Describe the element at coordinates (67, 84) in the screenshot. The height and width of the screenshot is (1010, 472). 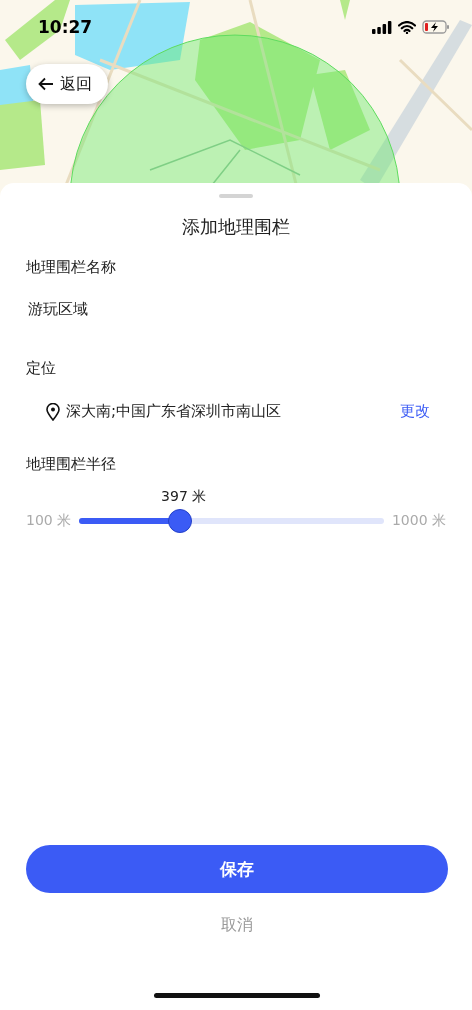
I see `back-button: 返回` at that location.